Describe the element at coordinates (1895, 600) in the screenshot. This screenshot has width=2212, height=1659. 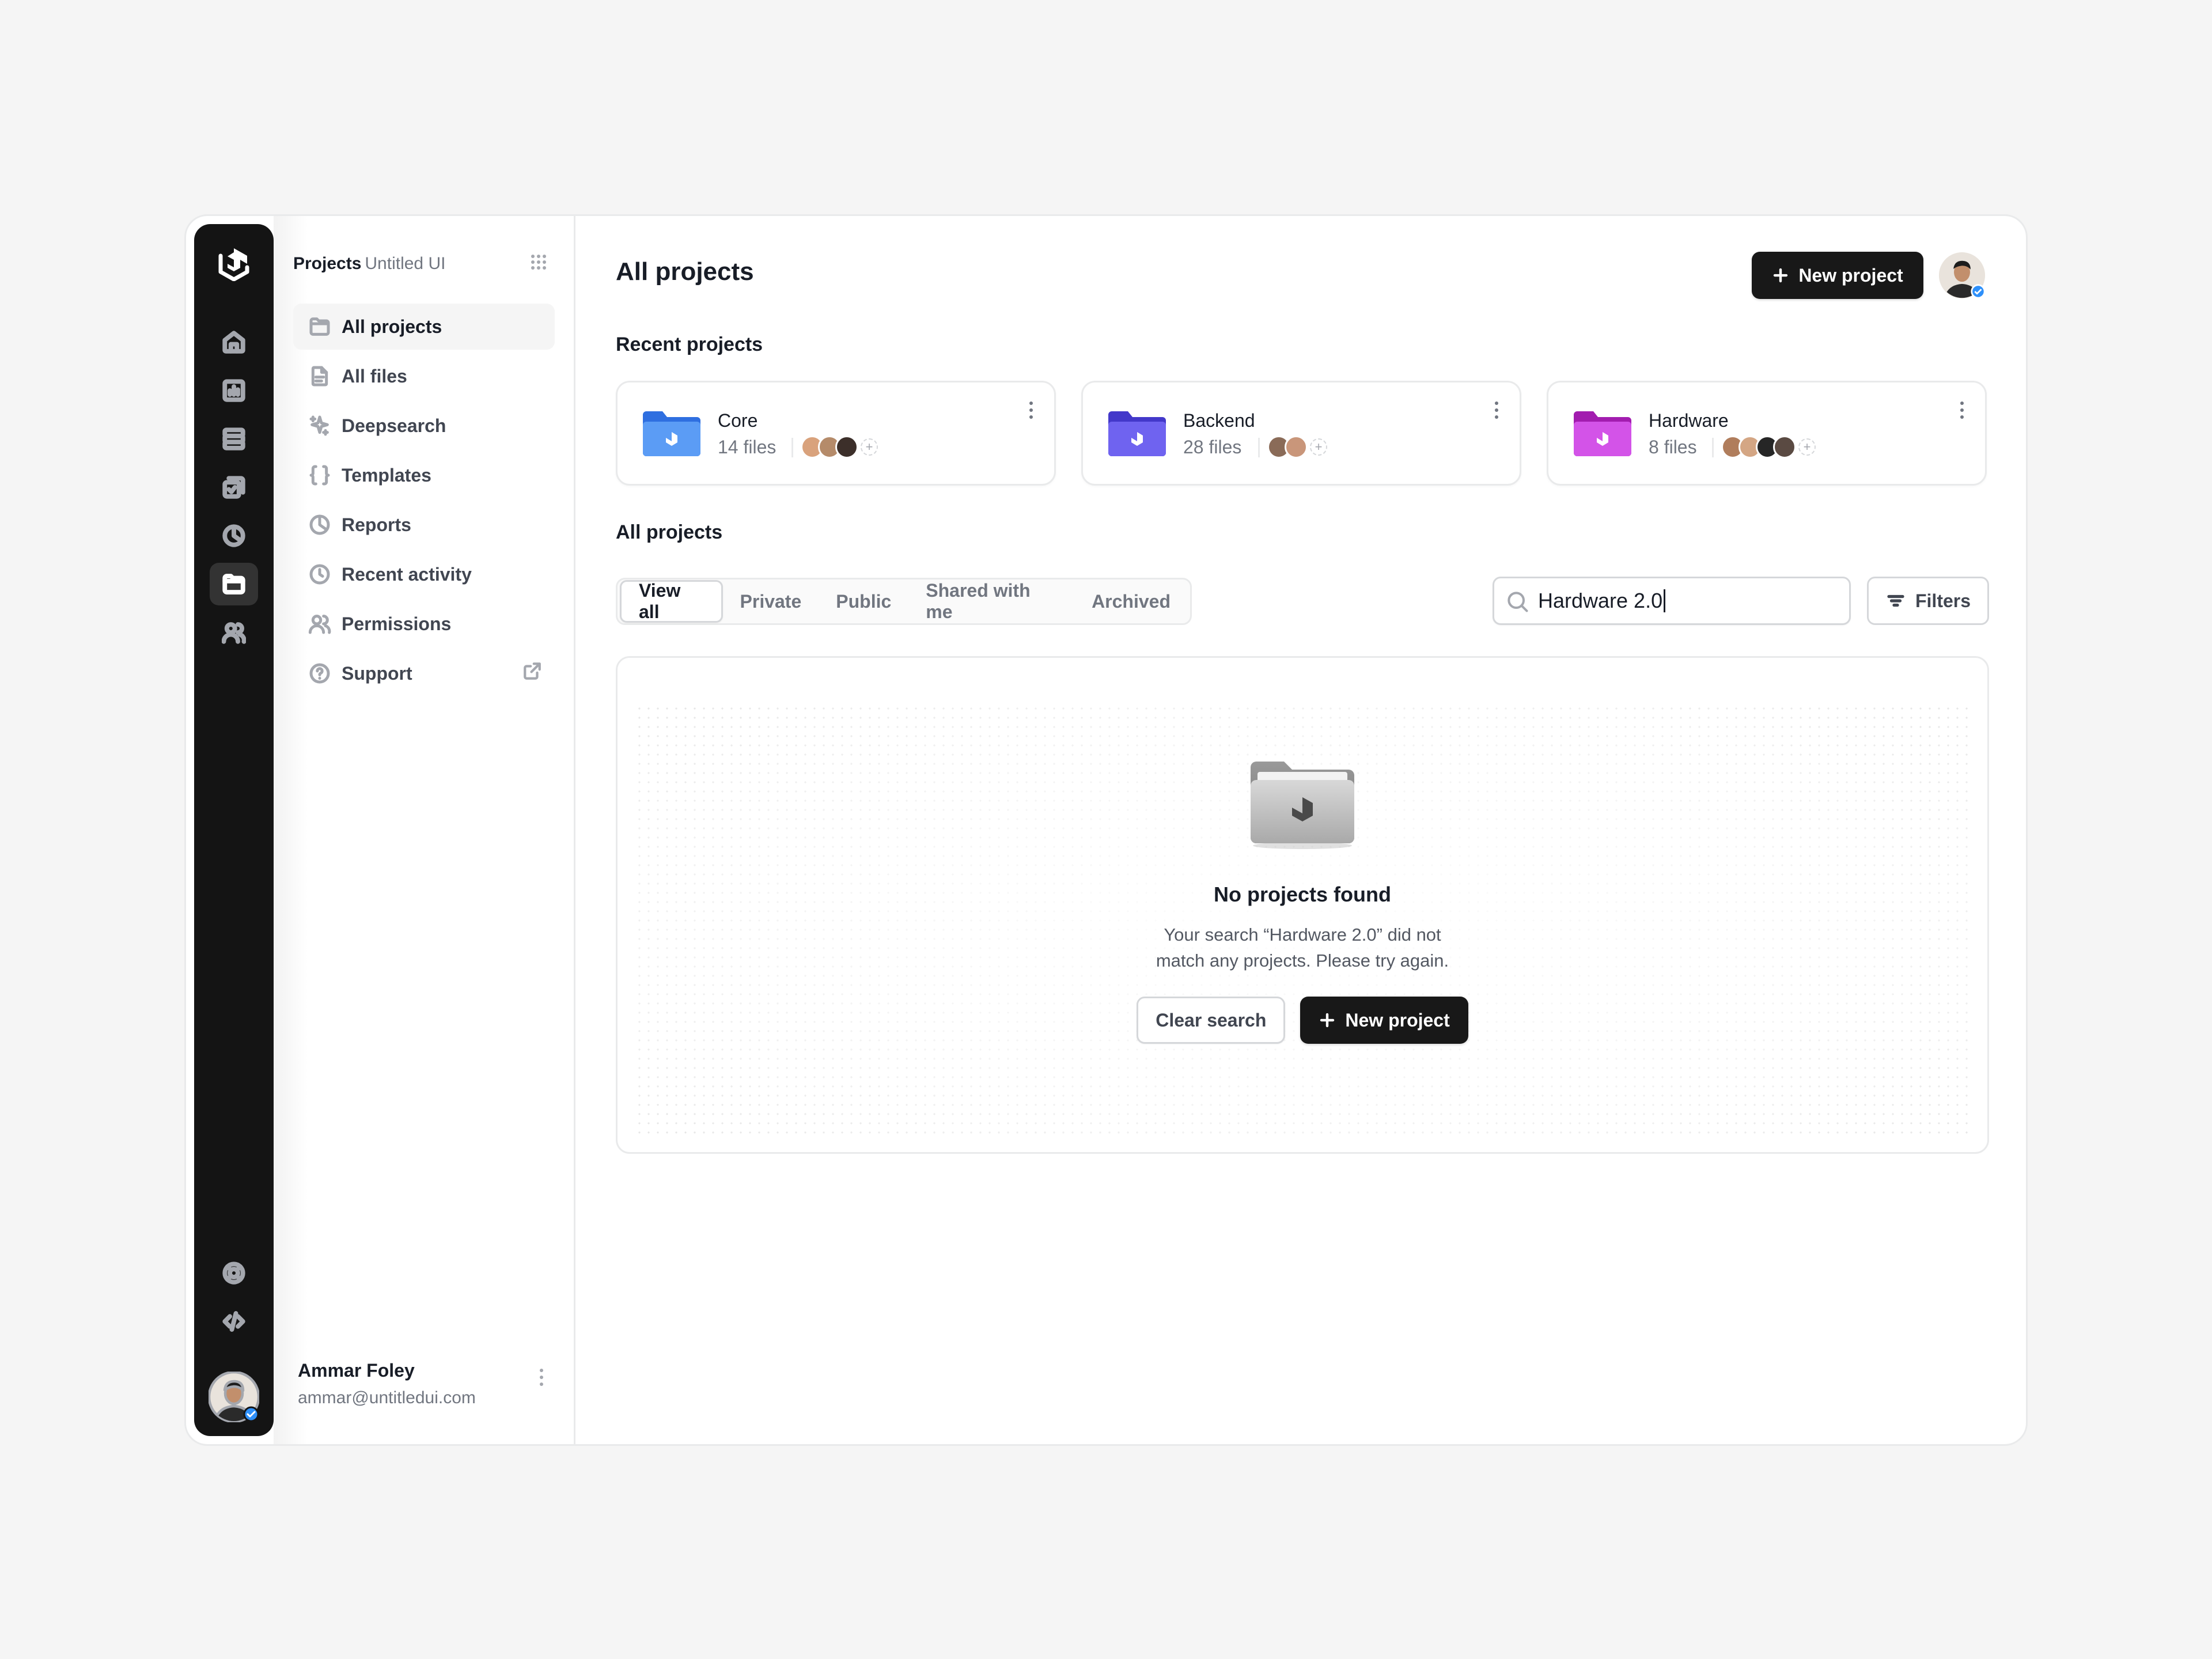
I see `filter-lines-icon` at that location.